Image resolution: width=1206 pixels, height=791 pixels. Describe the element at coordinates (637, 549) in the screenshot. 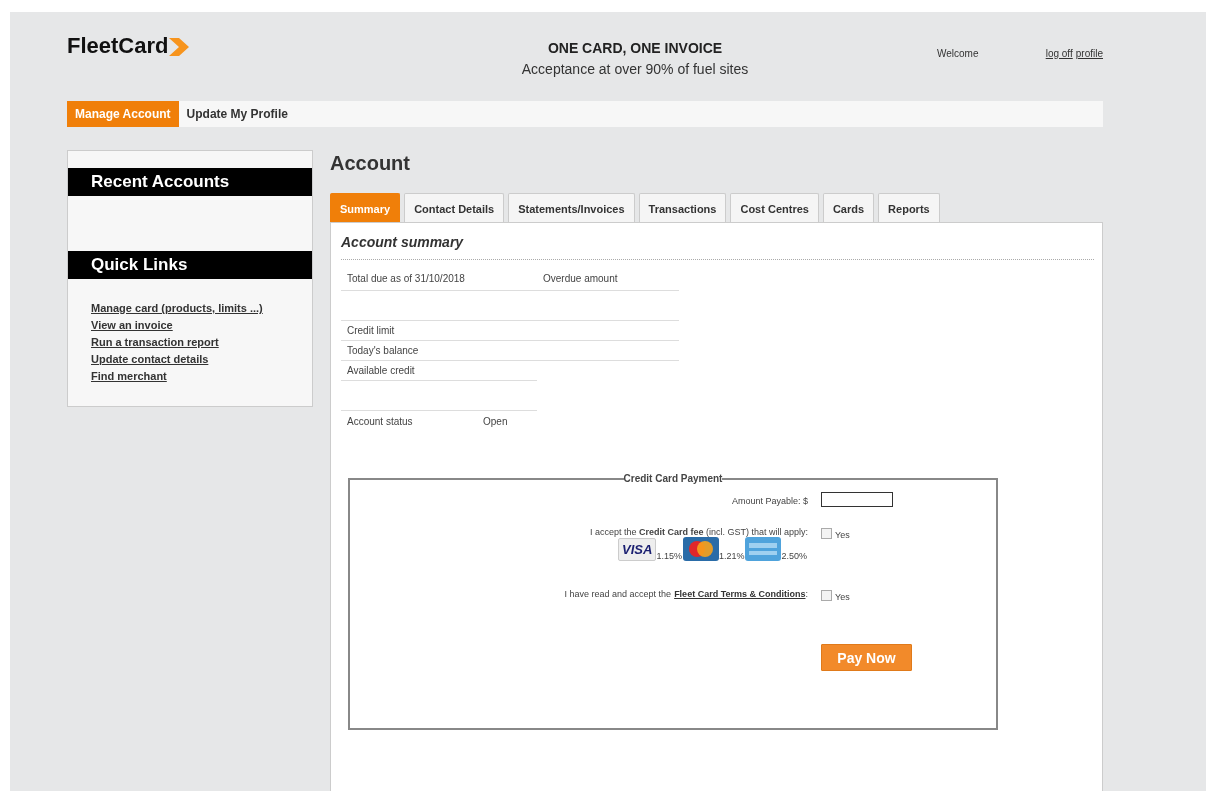

I see `visa-card-icon: VISA` at that location.